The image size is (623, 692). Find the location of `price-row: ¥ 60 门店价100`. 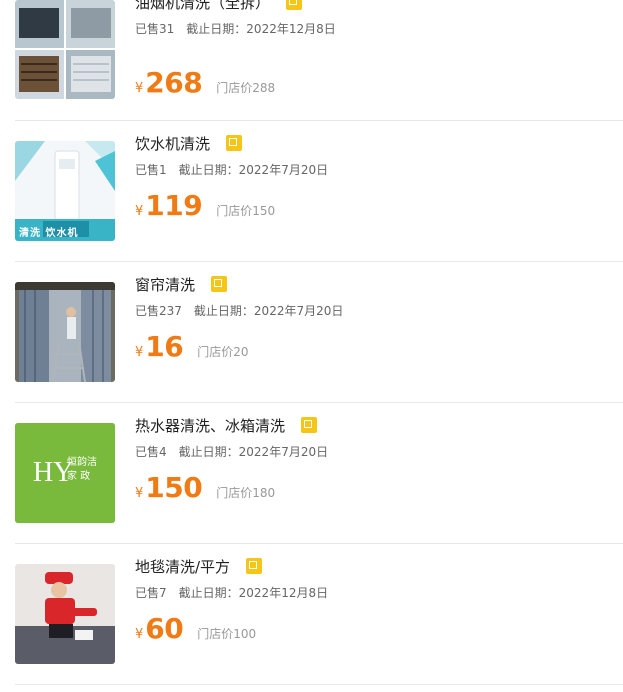

price-row: ¥ 60 门店价100 is located at coordinates (195, 628).